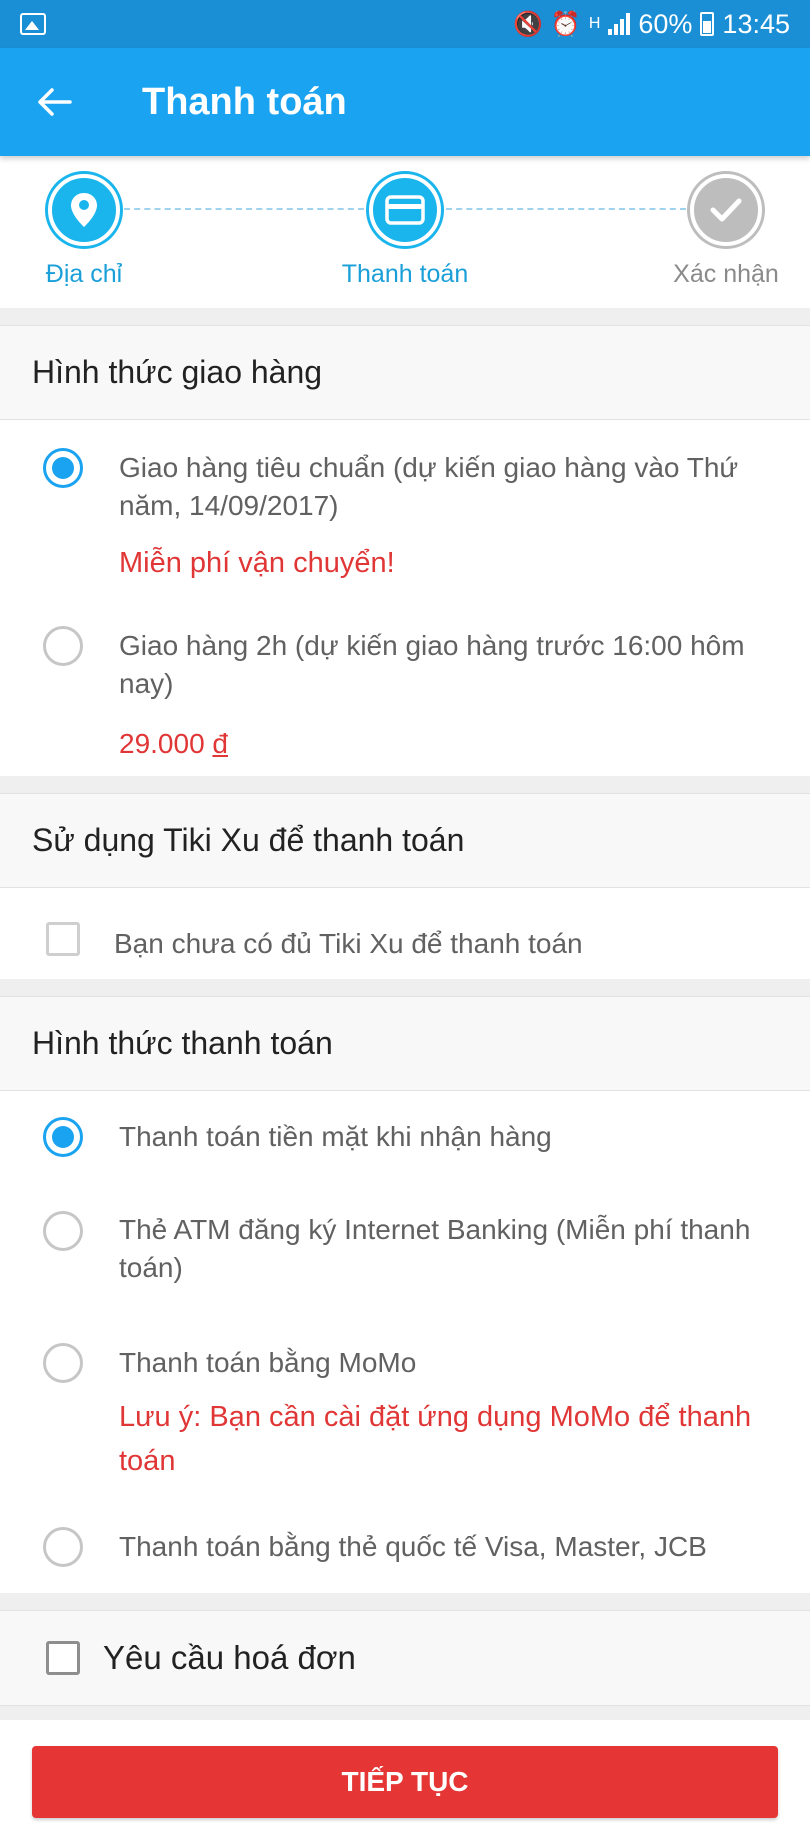 This screenshot has width=810, height=1842. What do you see at coordinates (619, 24) in the screenshot?
I see `signal-icon` at bounding box center [619, 24].